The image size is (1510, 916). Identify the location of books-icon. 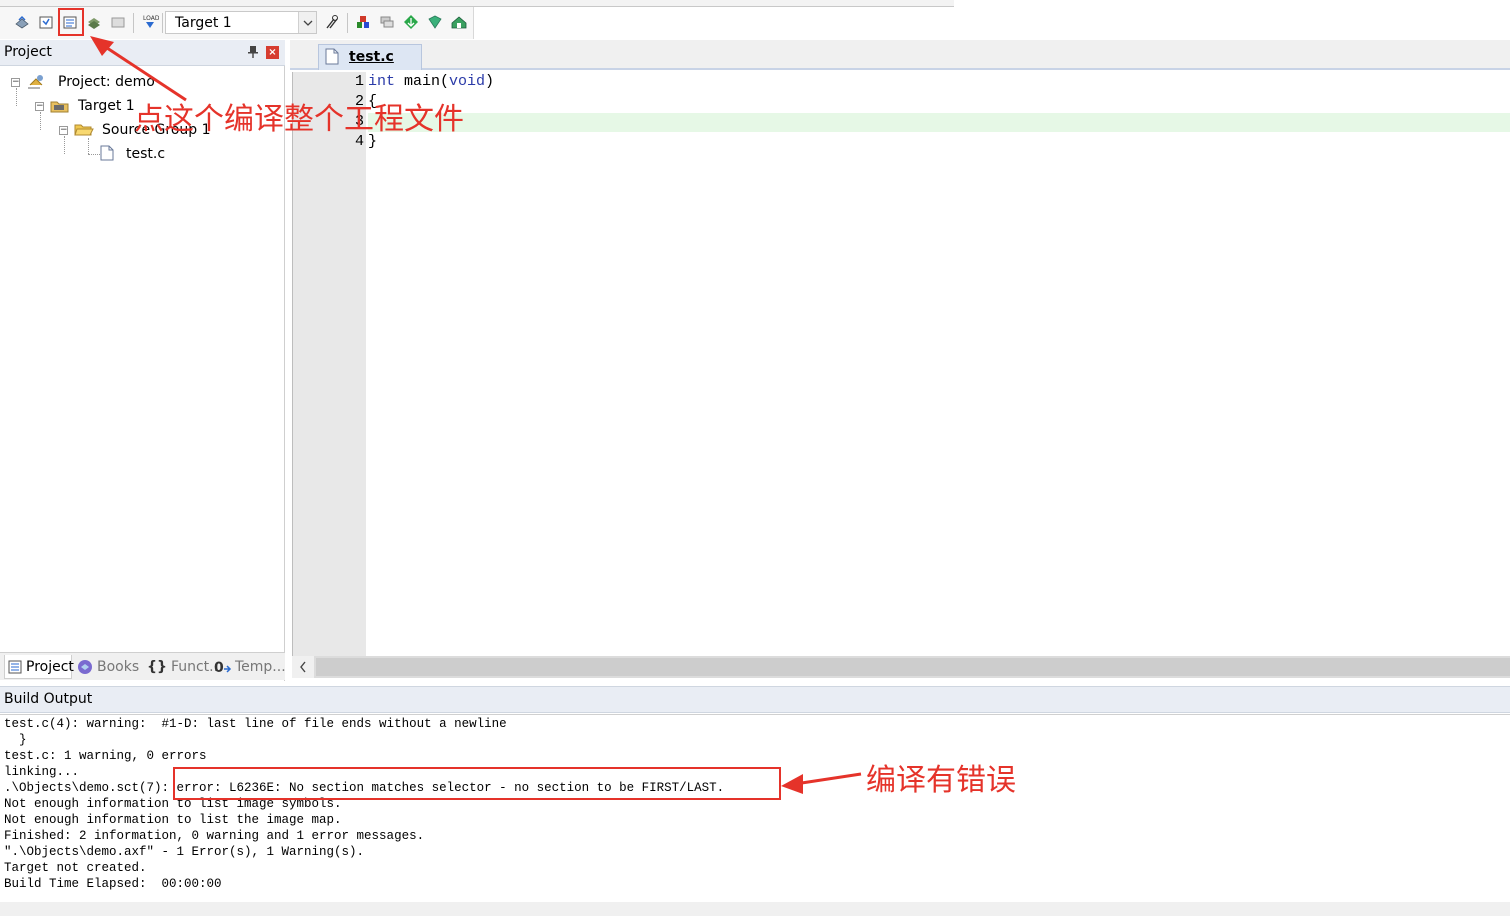
(85, 667).